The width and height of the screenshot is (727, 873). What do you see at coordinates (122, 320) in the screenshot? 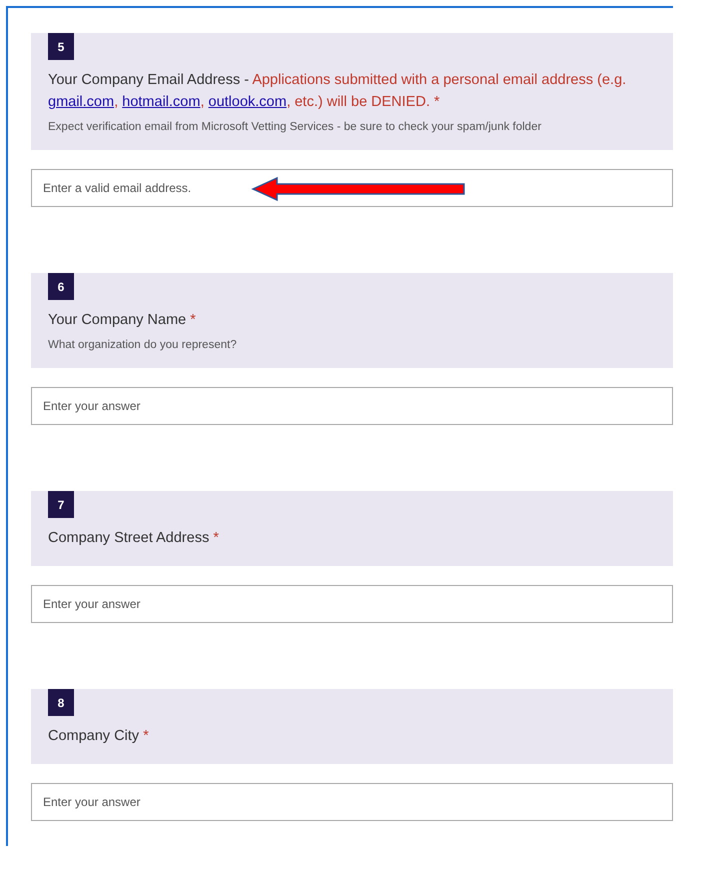
I see `question-title: Your Company Name *` at bounding box center [122, 320].